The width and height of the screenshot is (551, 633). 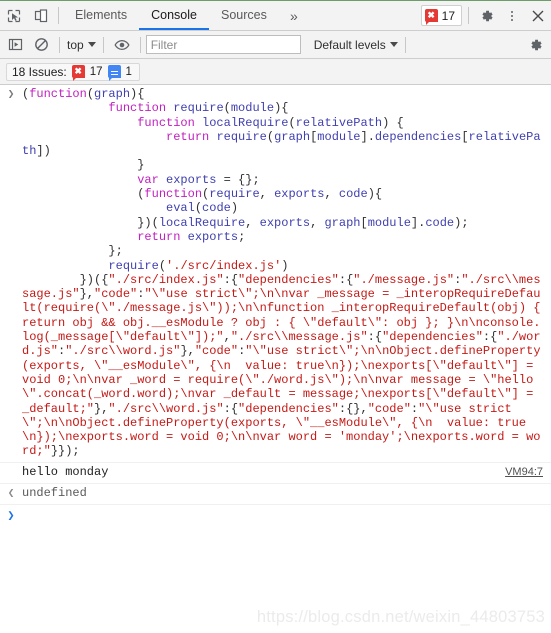 What do you see at coordinates (536, 45) in the screenshot?
I see `console-settings-icon` at bounding box center [536, 45].